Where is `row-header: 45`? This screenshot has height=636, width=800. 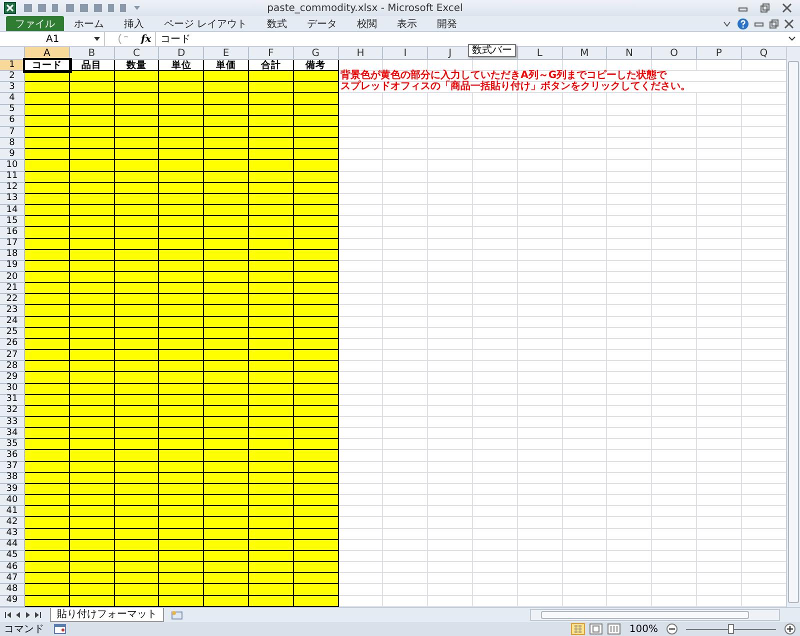
row-header: 45 is located at coordinates (12, 556).